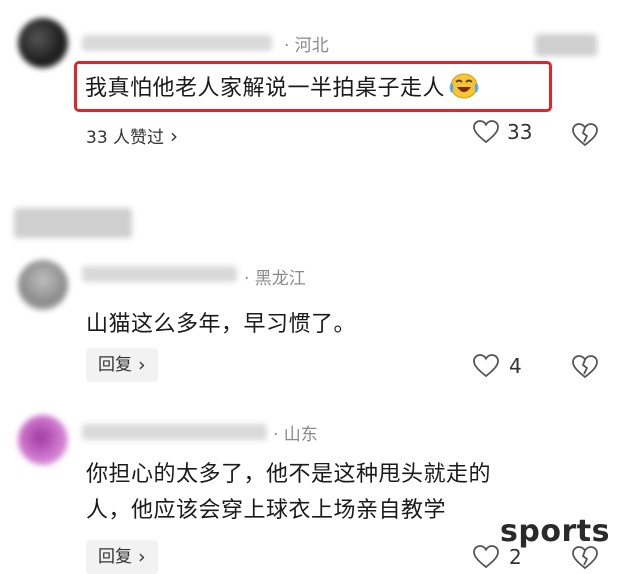 The height and width of the screenshot is (574, 619). Describe the element at coordinates (515, 366) in the screenshot. I see `like-count: 4` at that location.